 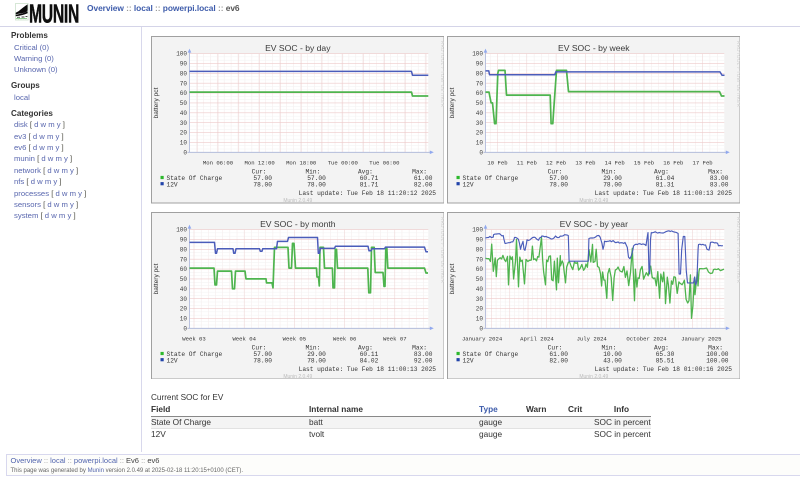 What do you see at coordinates (481, 338) in the screenshot?
I see `svg-text: January 2024` at bounding box center [481, 338].